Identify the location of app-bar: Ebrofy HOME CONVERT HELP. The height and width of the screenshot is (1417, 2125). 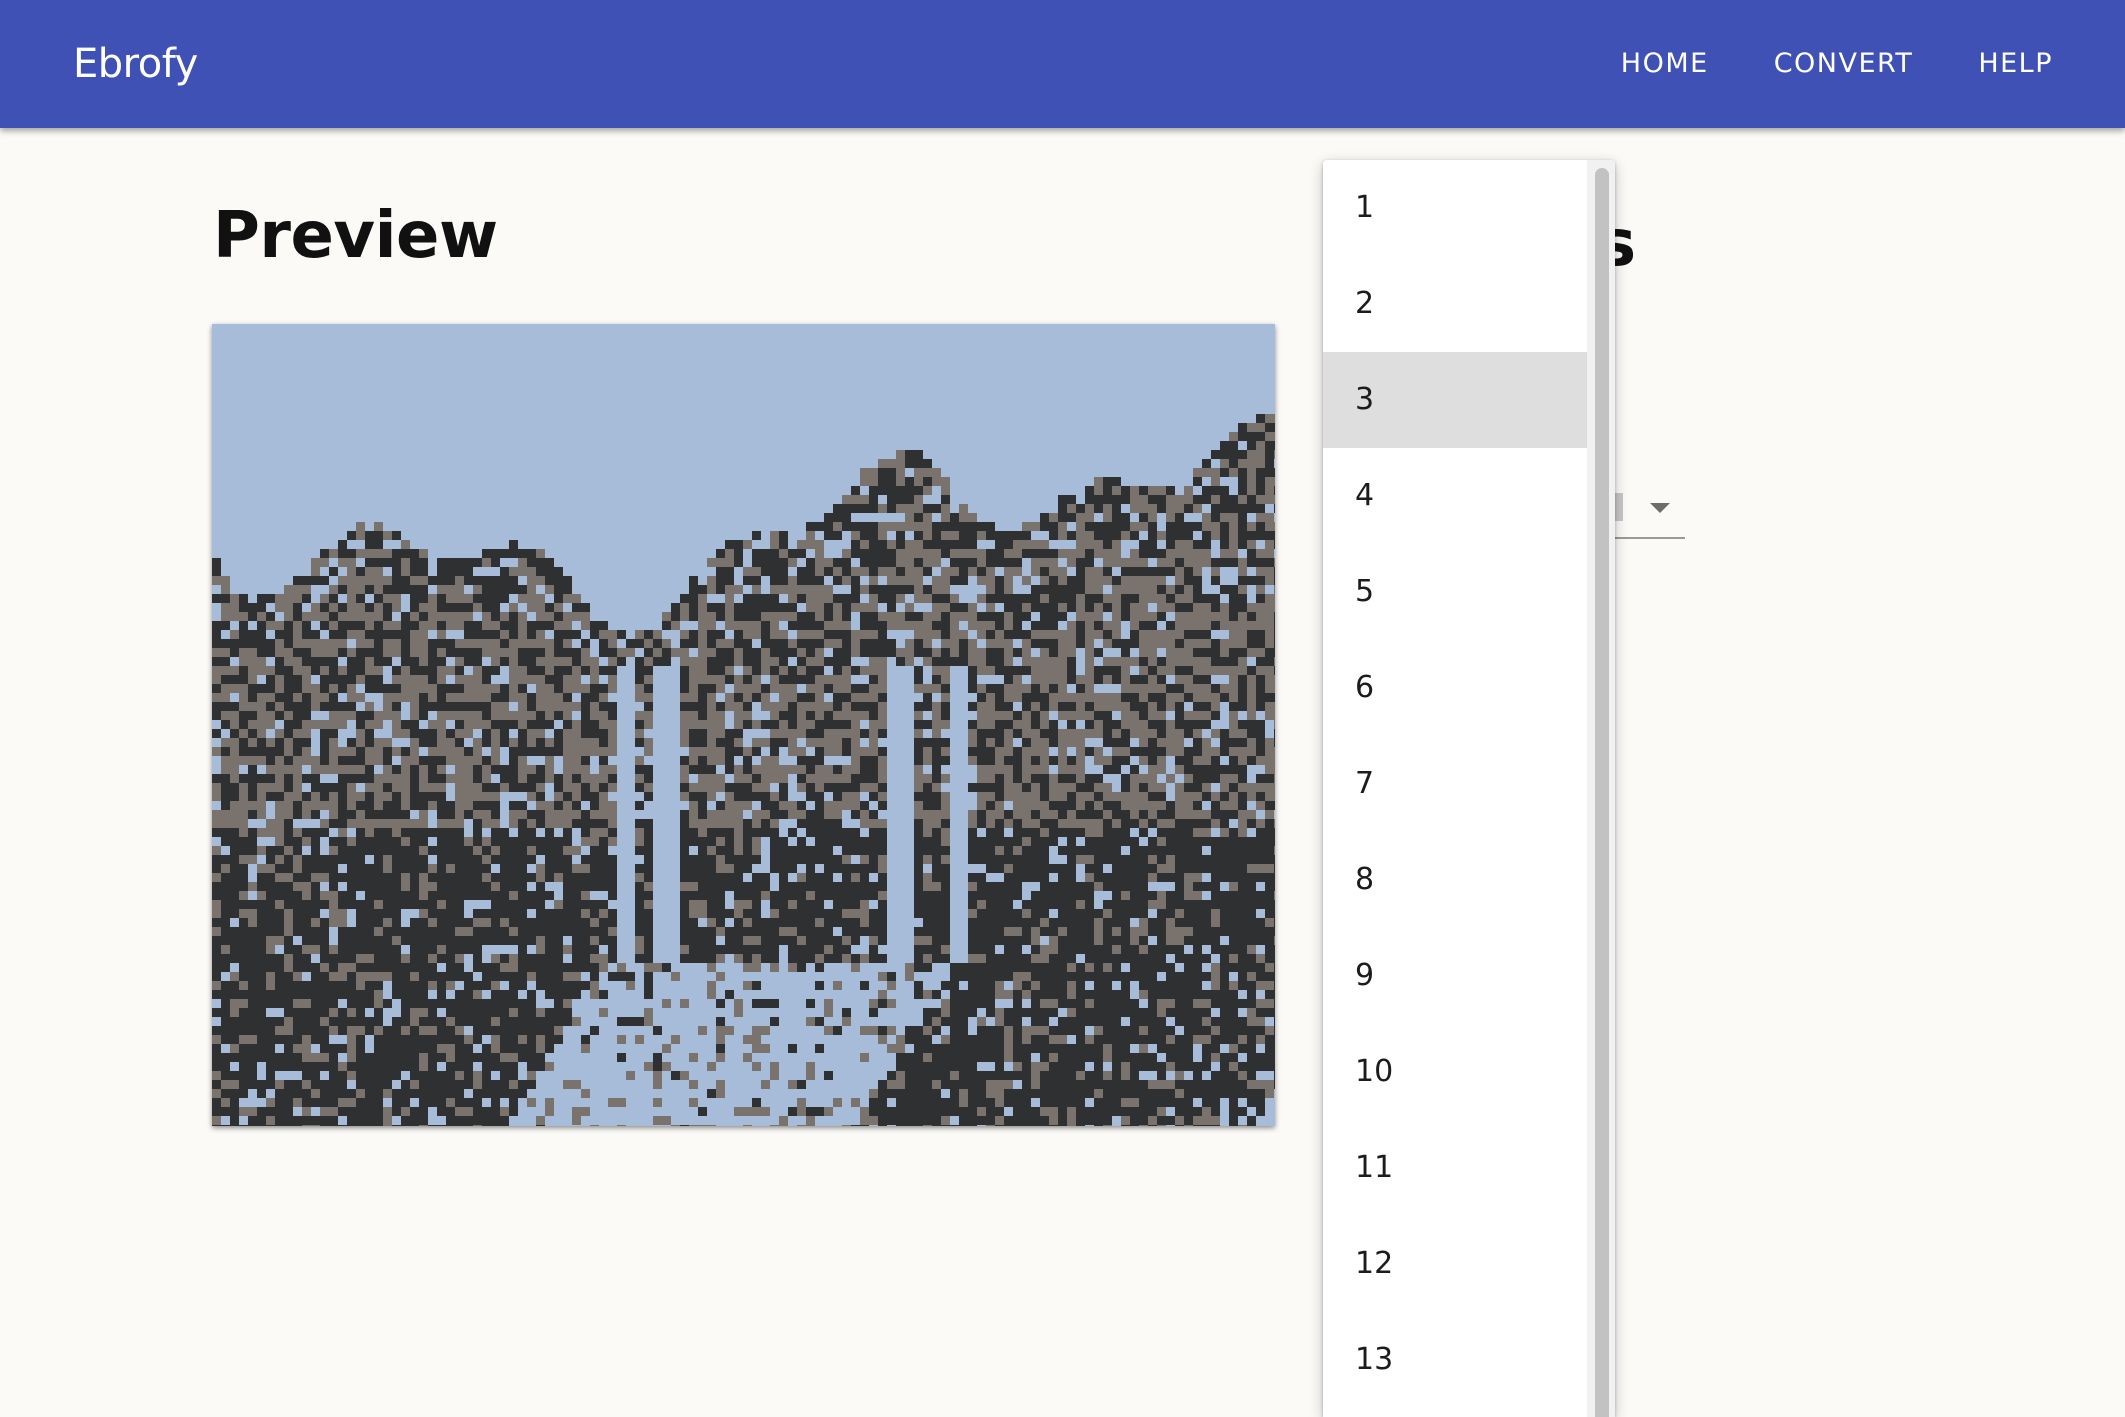
(1062, 64).